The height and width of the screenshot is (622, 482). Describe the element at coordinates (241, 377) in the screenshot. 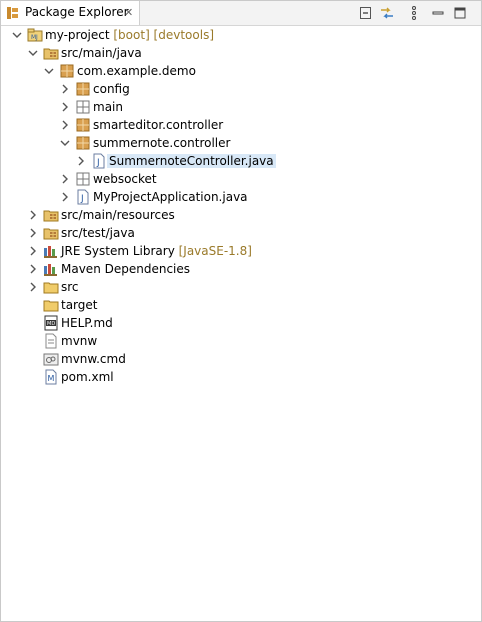

I see `tree-item: Mpom.xml` at that location.